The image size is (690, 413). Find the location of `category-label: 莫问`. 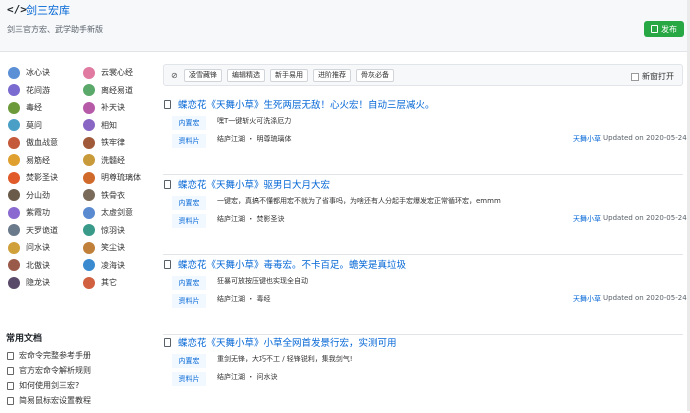

category-label: 莫问 is located at coordinates (34, 125).